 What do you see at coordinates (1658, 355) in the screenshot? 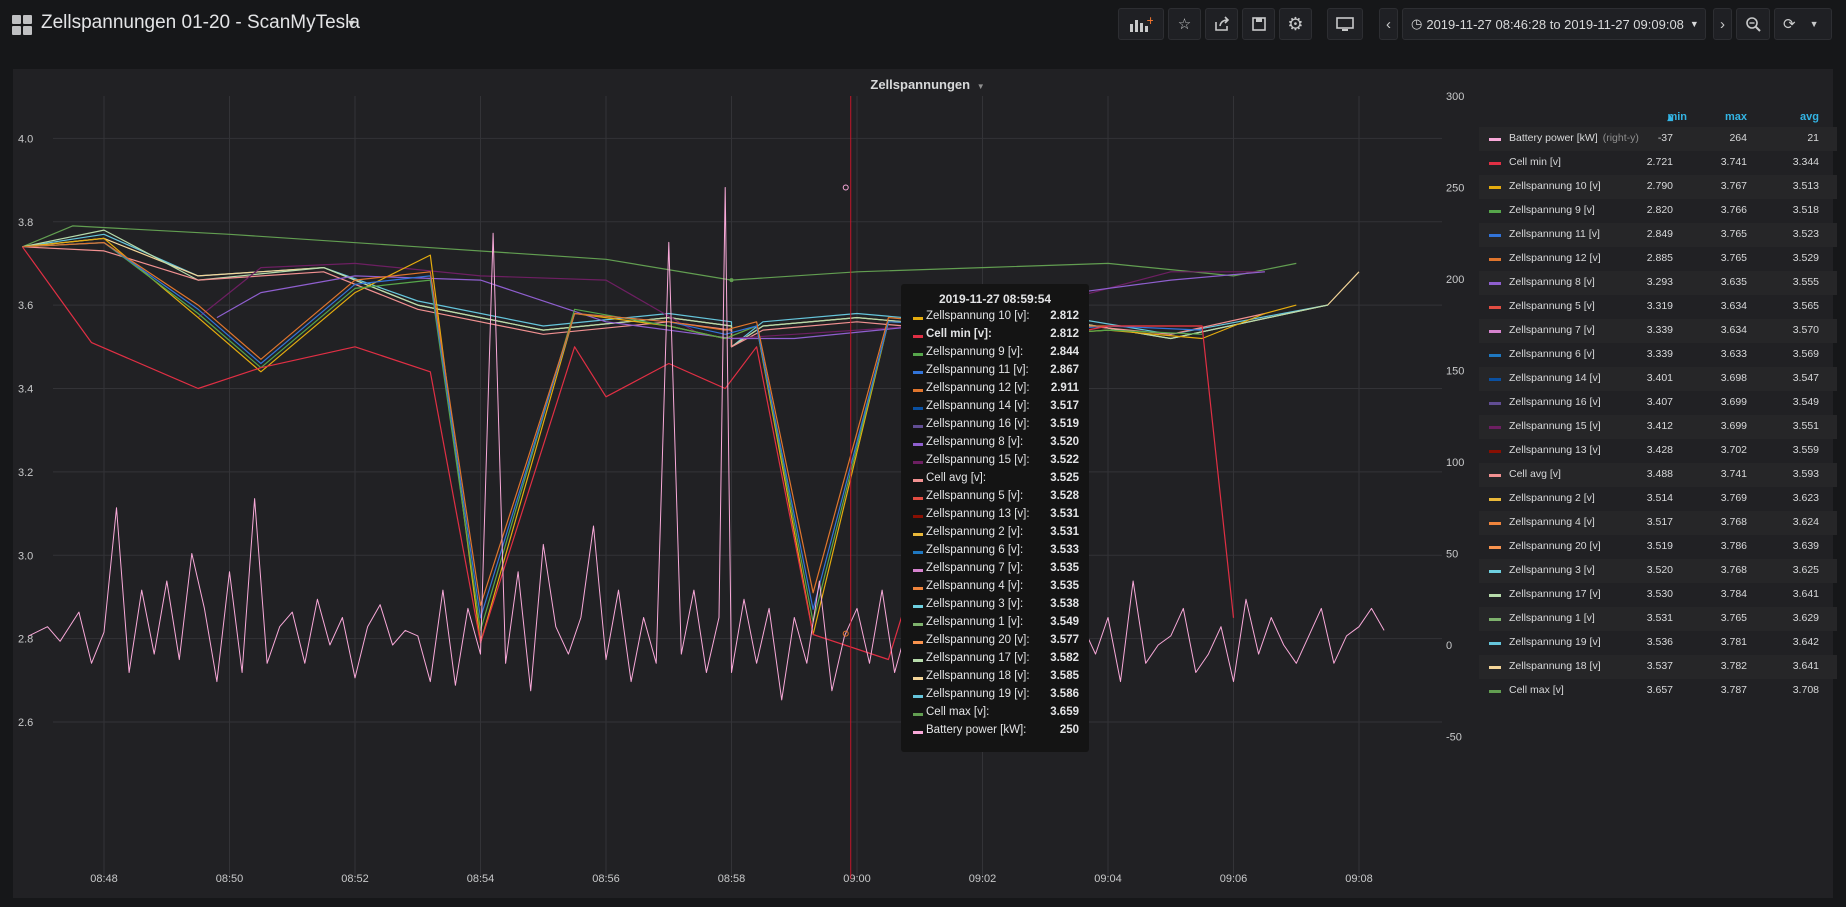
I see `legend-row: Zellspannung 6 [v] 3.339 3.633 3.569` at bounding box center [1658, 355].